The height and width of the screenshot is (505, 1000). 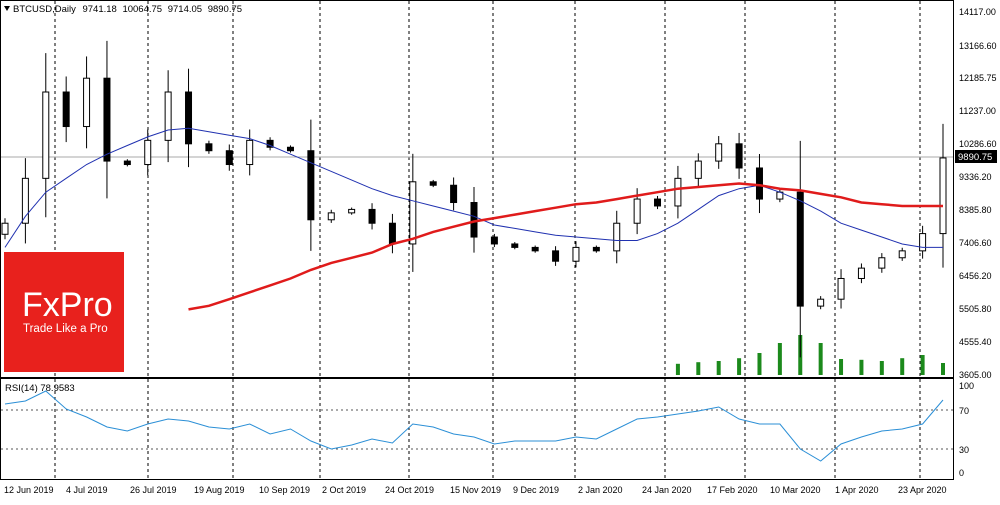 What do you see at coordinates (667, 490) in the screenshot?
I see `date-tick: 24 Jan 2020` at bounding box center [667, 490].